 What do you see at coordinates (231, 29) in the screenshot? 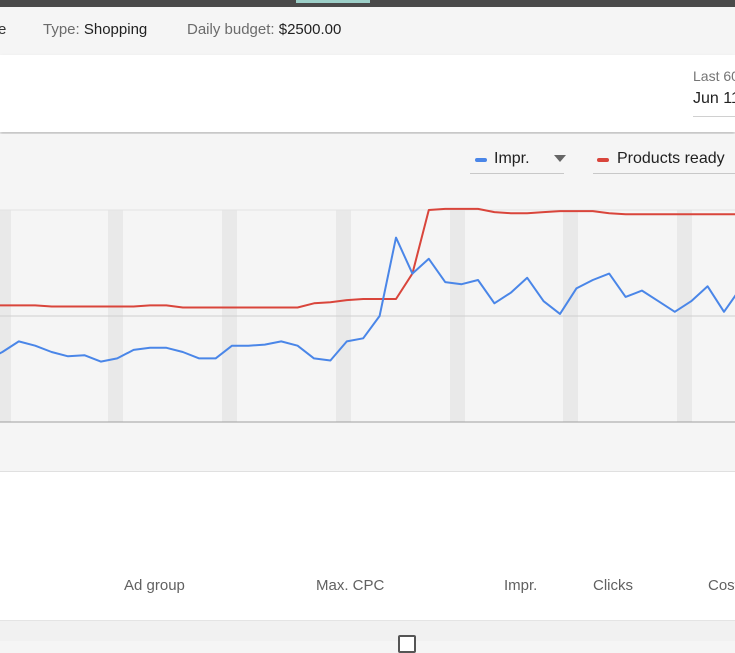
I see `daily-budget-label: Daily budget:` at bounding box center [231, 29].